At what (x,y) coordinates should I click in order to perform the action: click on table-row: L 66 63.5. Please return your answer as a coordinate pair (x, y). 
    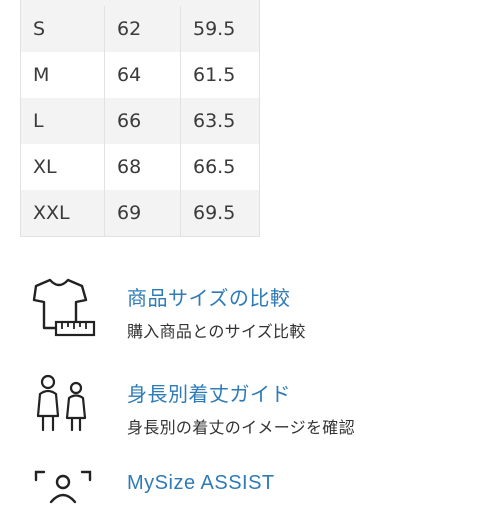
    Looking at the image, I should click on (140, 121).